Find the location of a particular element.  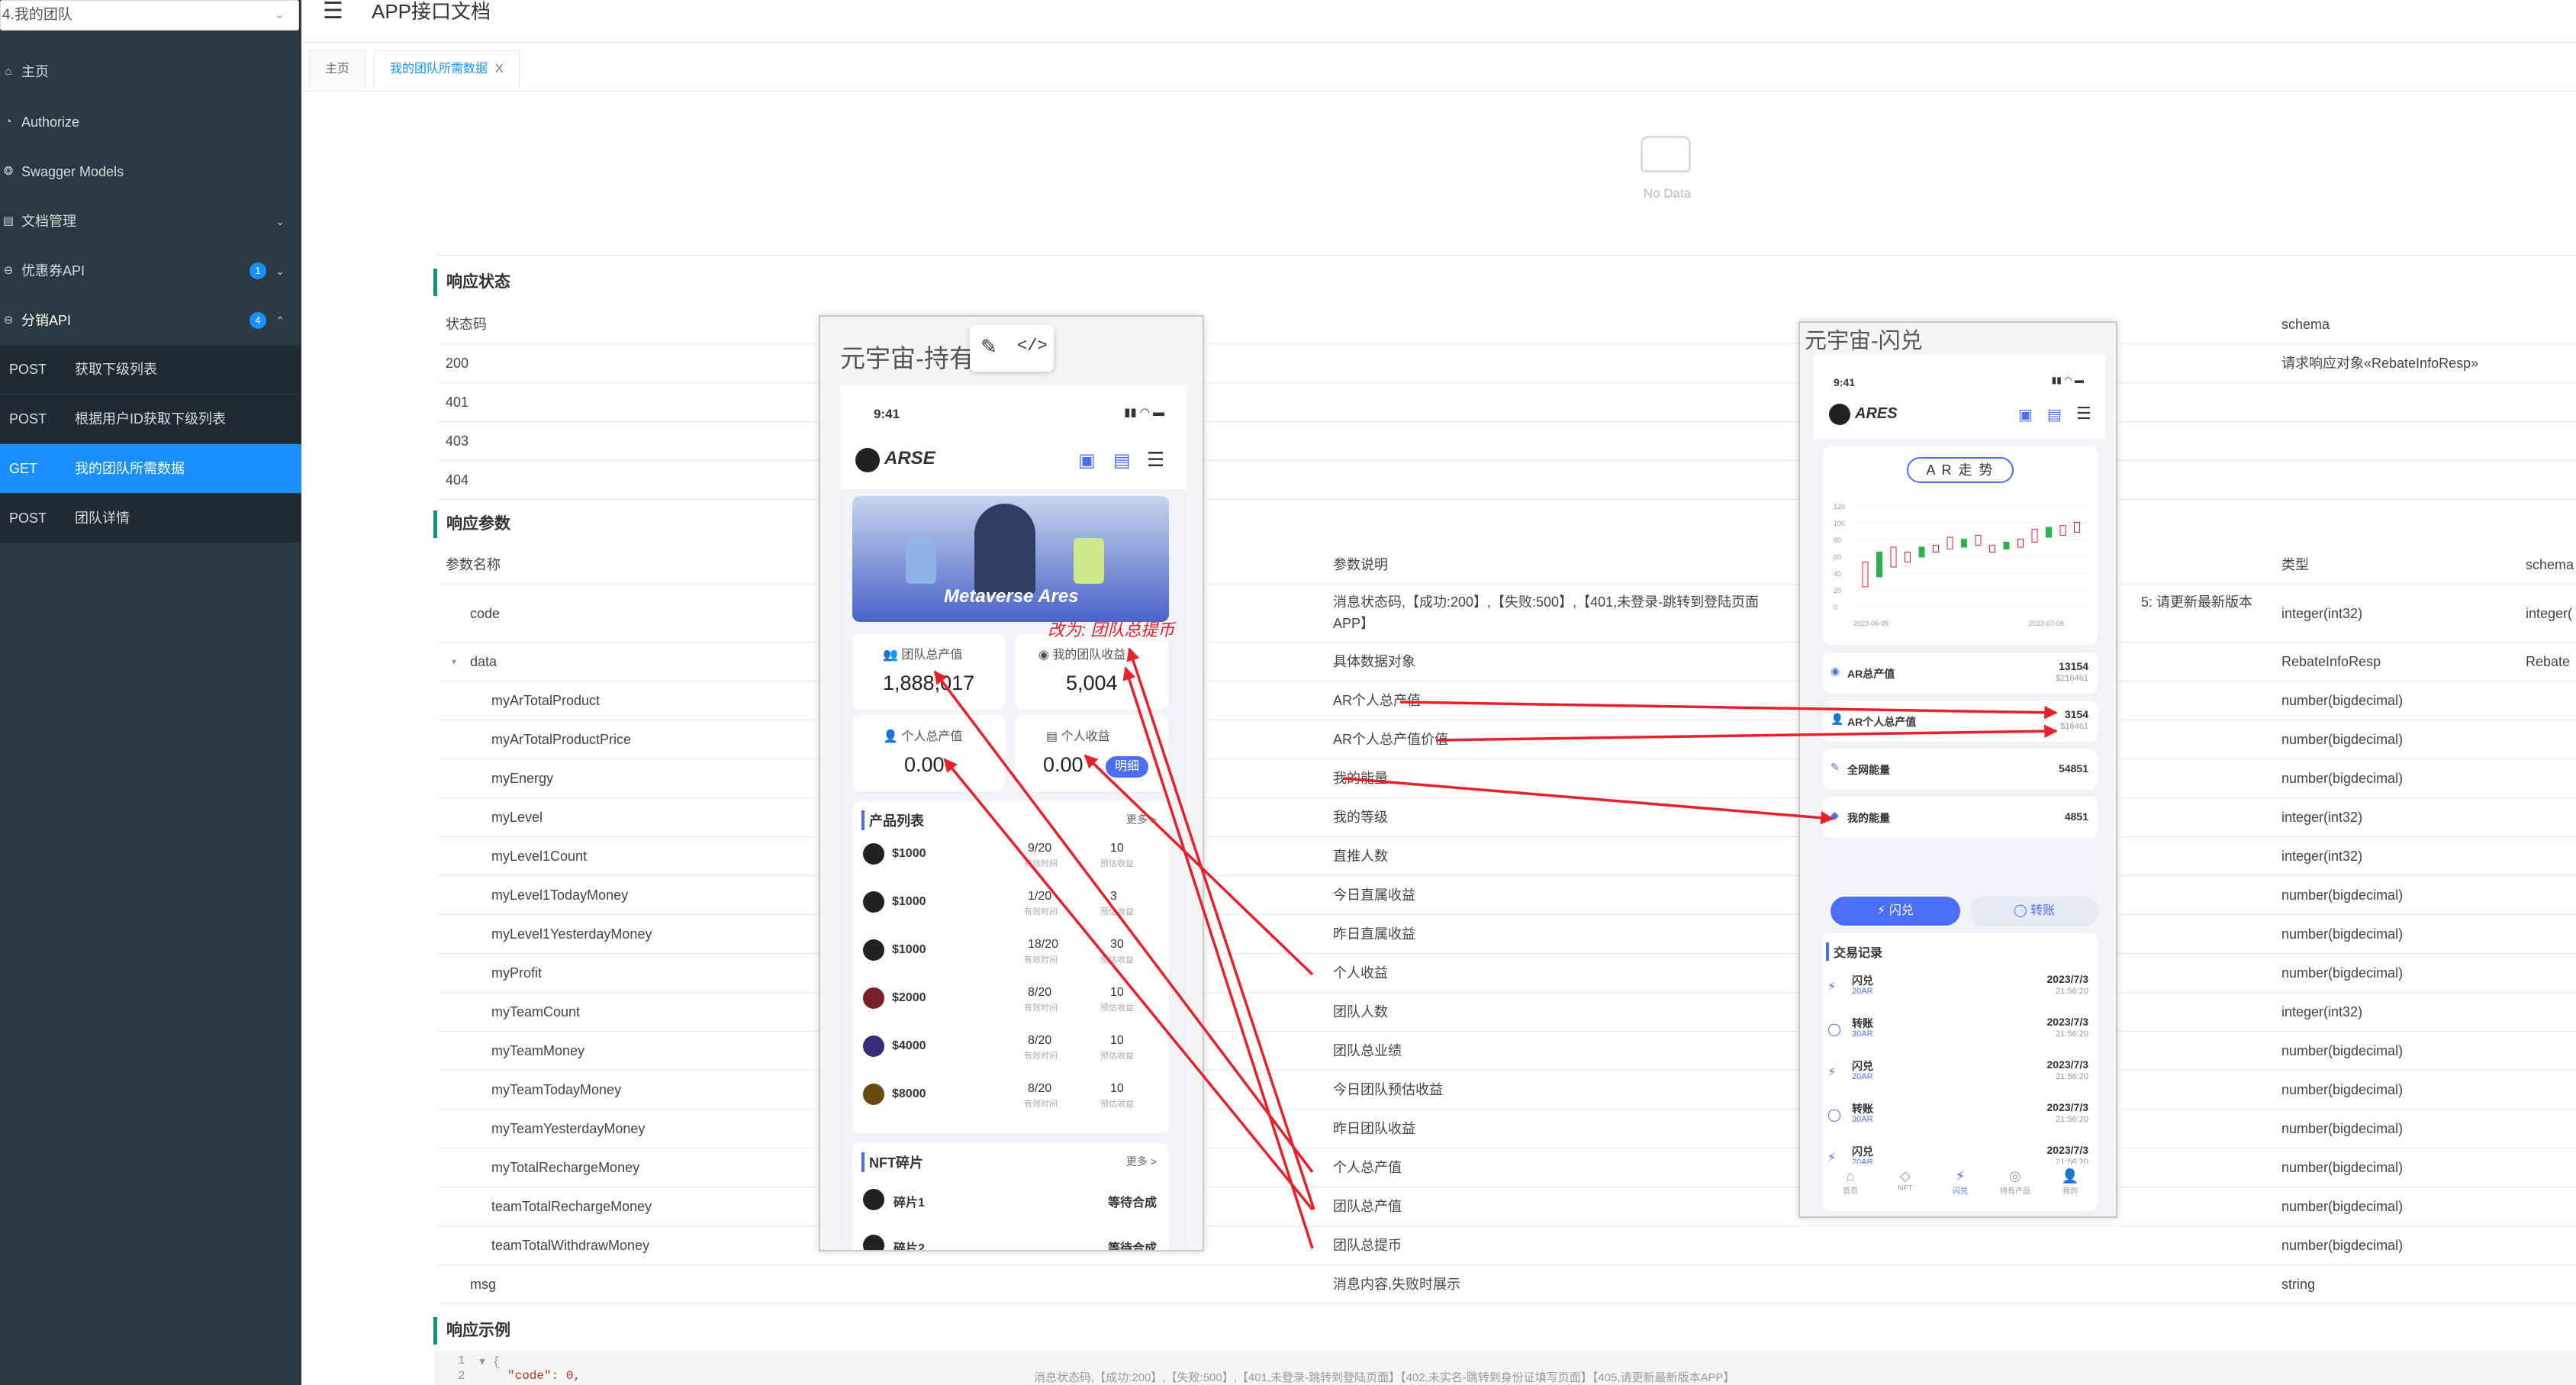

param-schema: integer( is located at coordinates (2549, 613).